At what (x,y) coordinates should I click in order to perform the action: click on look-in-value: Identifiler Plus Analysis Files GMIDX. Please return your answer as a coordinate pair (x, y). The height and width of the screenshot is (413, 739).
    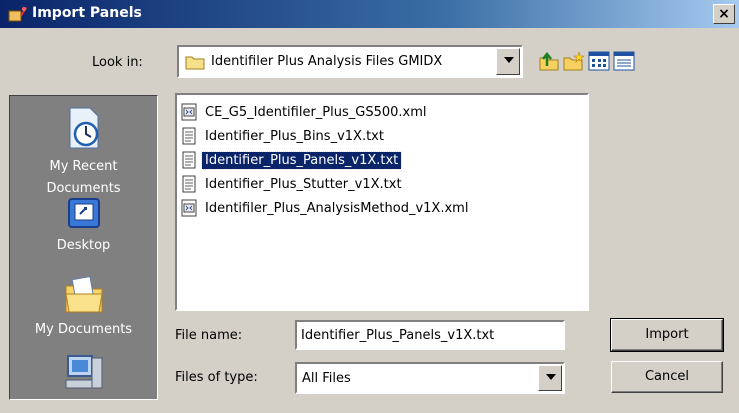
    Looking at the image, I should click on (327, 61).